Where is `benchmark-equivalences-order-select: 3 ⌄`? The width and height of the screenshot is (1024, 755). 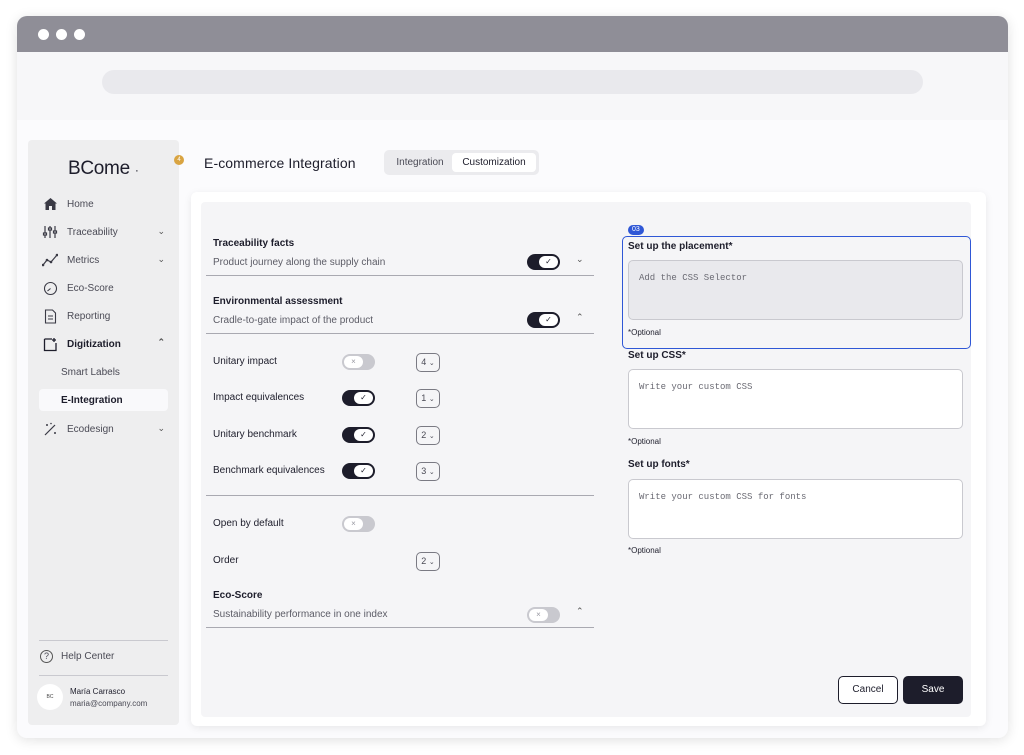
benchmark-equivalences-order-select: 3 ⌄ is located at coordinates (428, 471).